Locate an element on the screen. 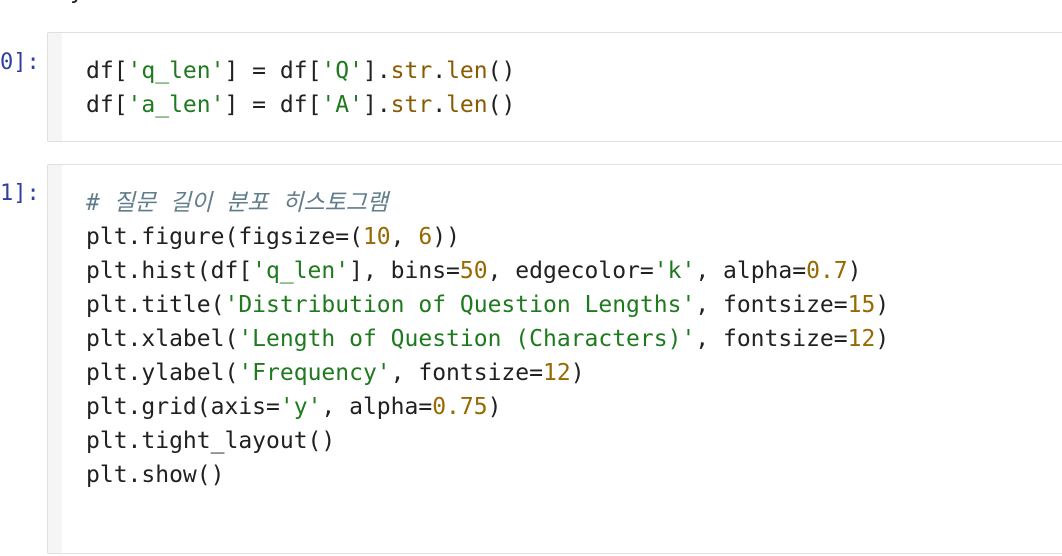  code-token: 'Frequency' is located at coordinates (314, 373).